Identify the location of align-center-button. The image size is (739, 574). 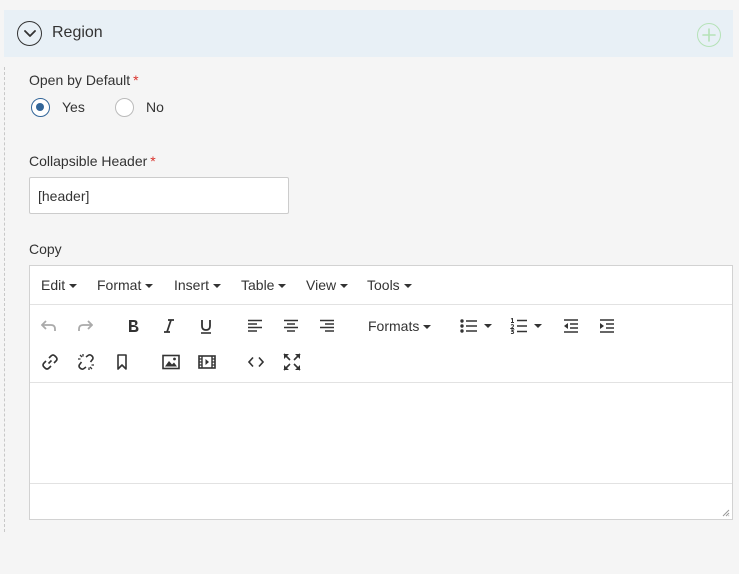
(291, 326).